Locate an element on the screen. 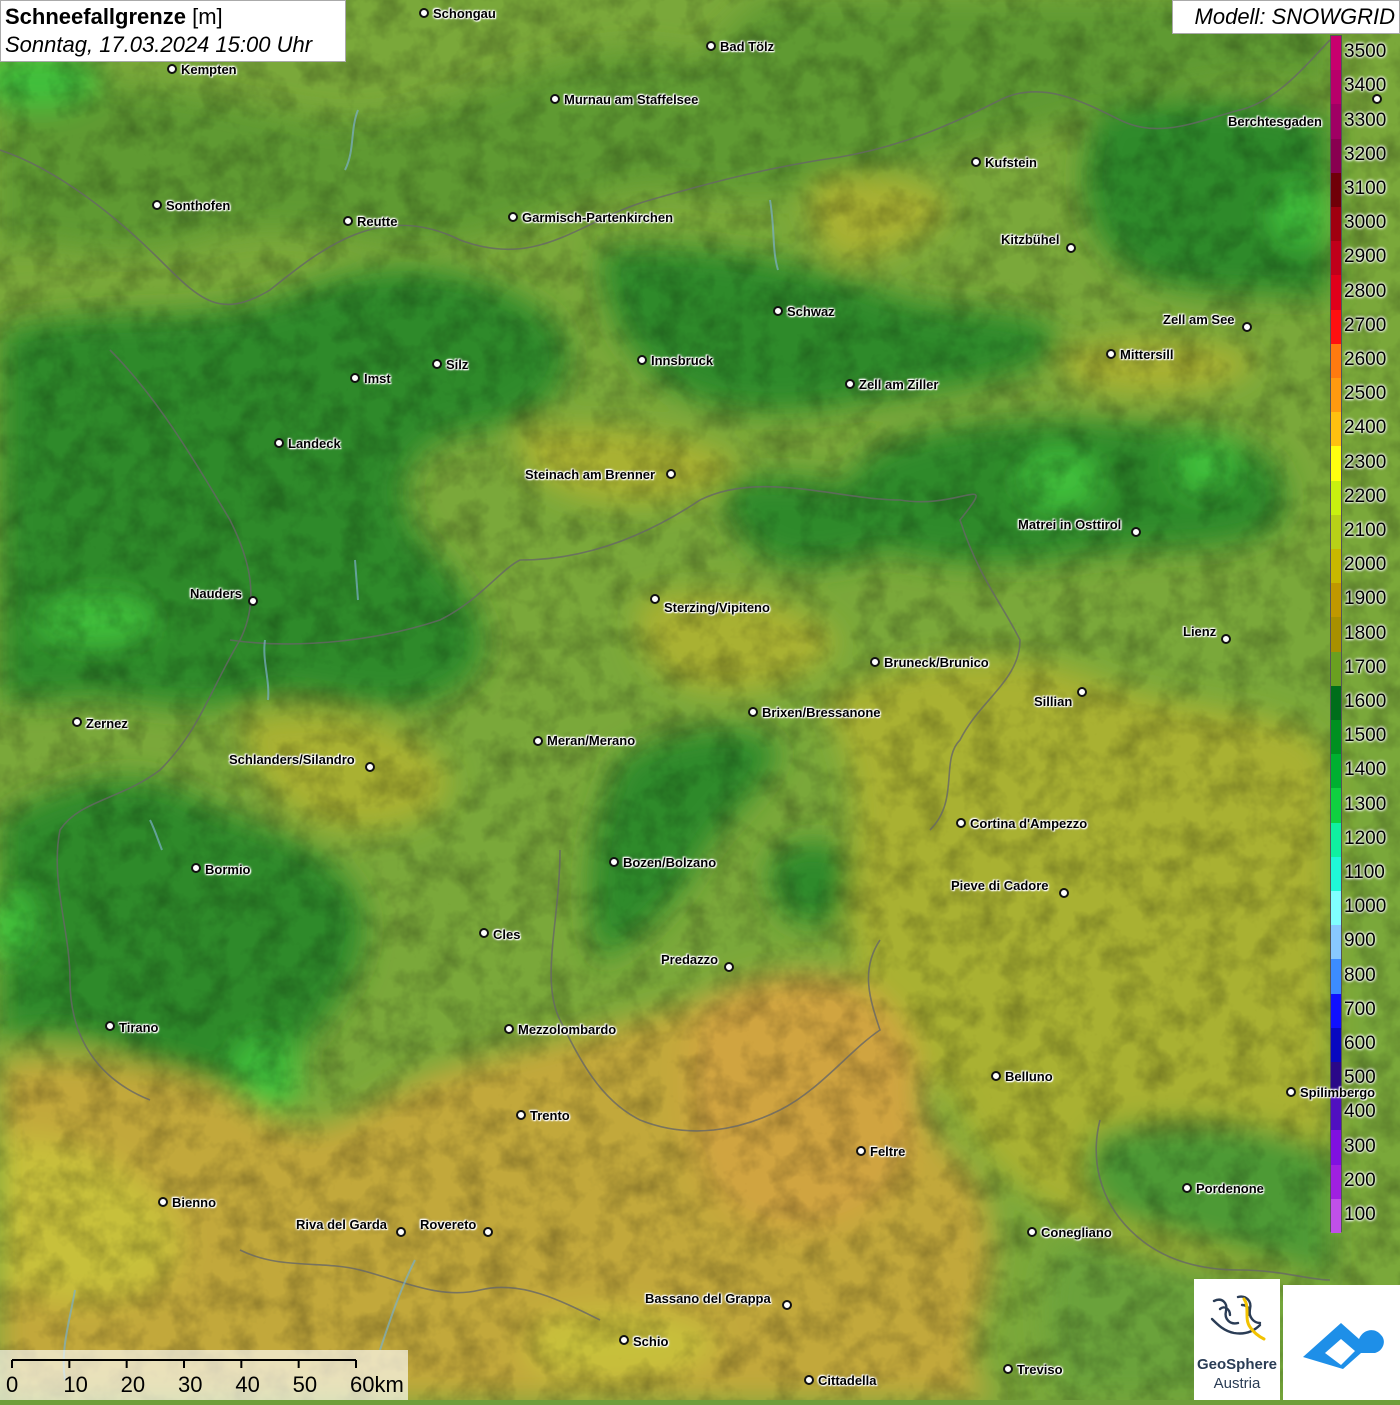  legend-label: 2900 is located at coordinates (1365, 257).